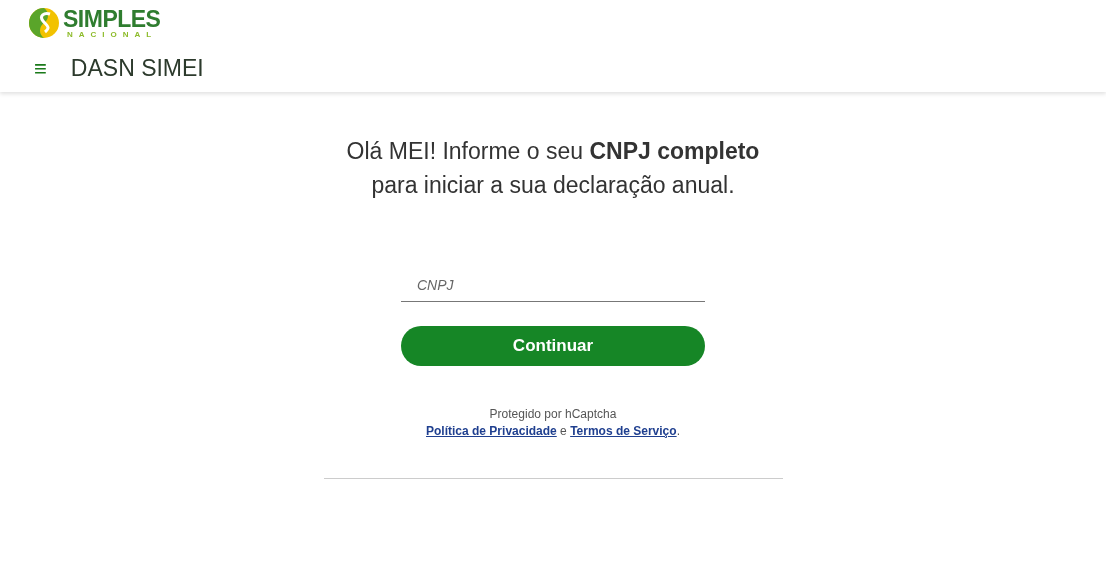 This screenshot has width=1106, height=574. I want to click on headline: Olá MEI! Informe o seu CNPJ completo para iniciar a sua declaração anual., so click(553, 168).